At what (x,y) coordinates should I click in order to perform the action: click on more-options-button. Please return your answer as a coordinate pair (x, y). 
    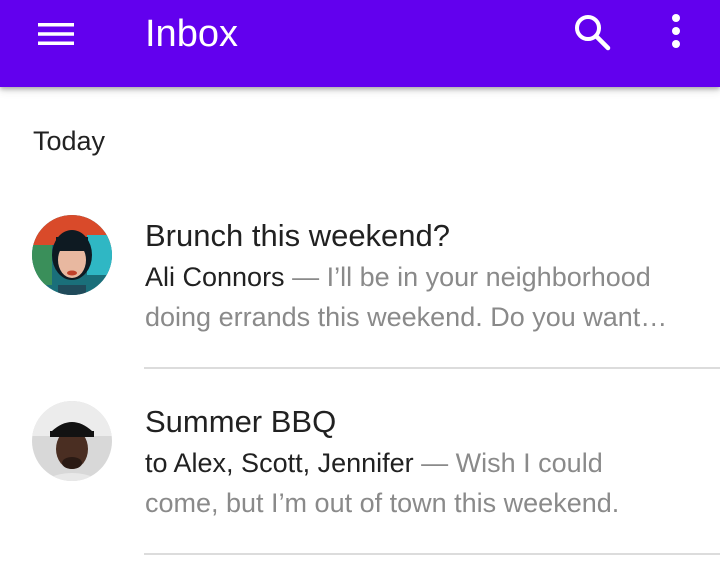
    Looking at the image, I should click on (676, 32).